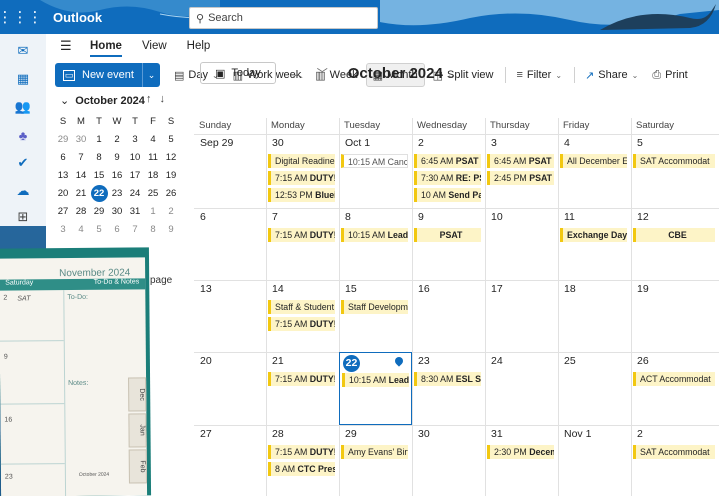 Image resolution: width=719 pixels, height=496 pixels. Describe the element at coordinates (674, 379) in the screenshot. I see `calendar-event: ACT Accommodat` at that location.